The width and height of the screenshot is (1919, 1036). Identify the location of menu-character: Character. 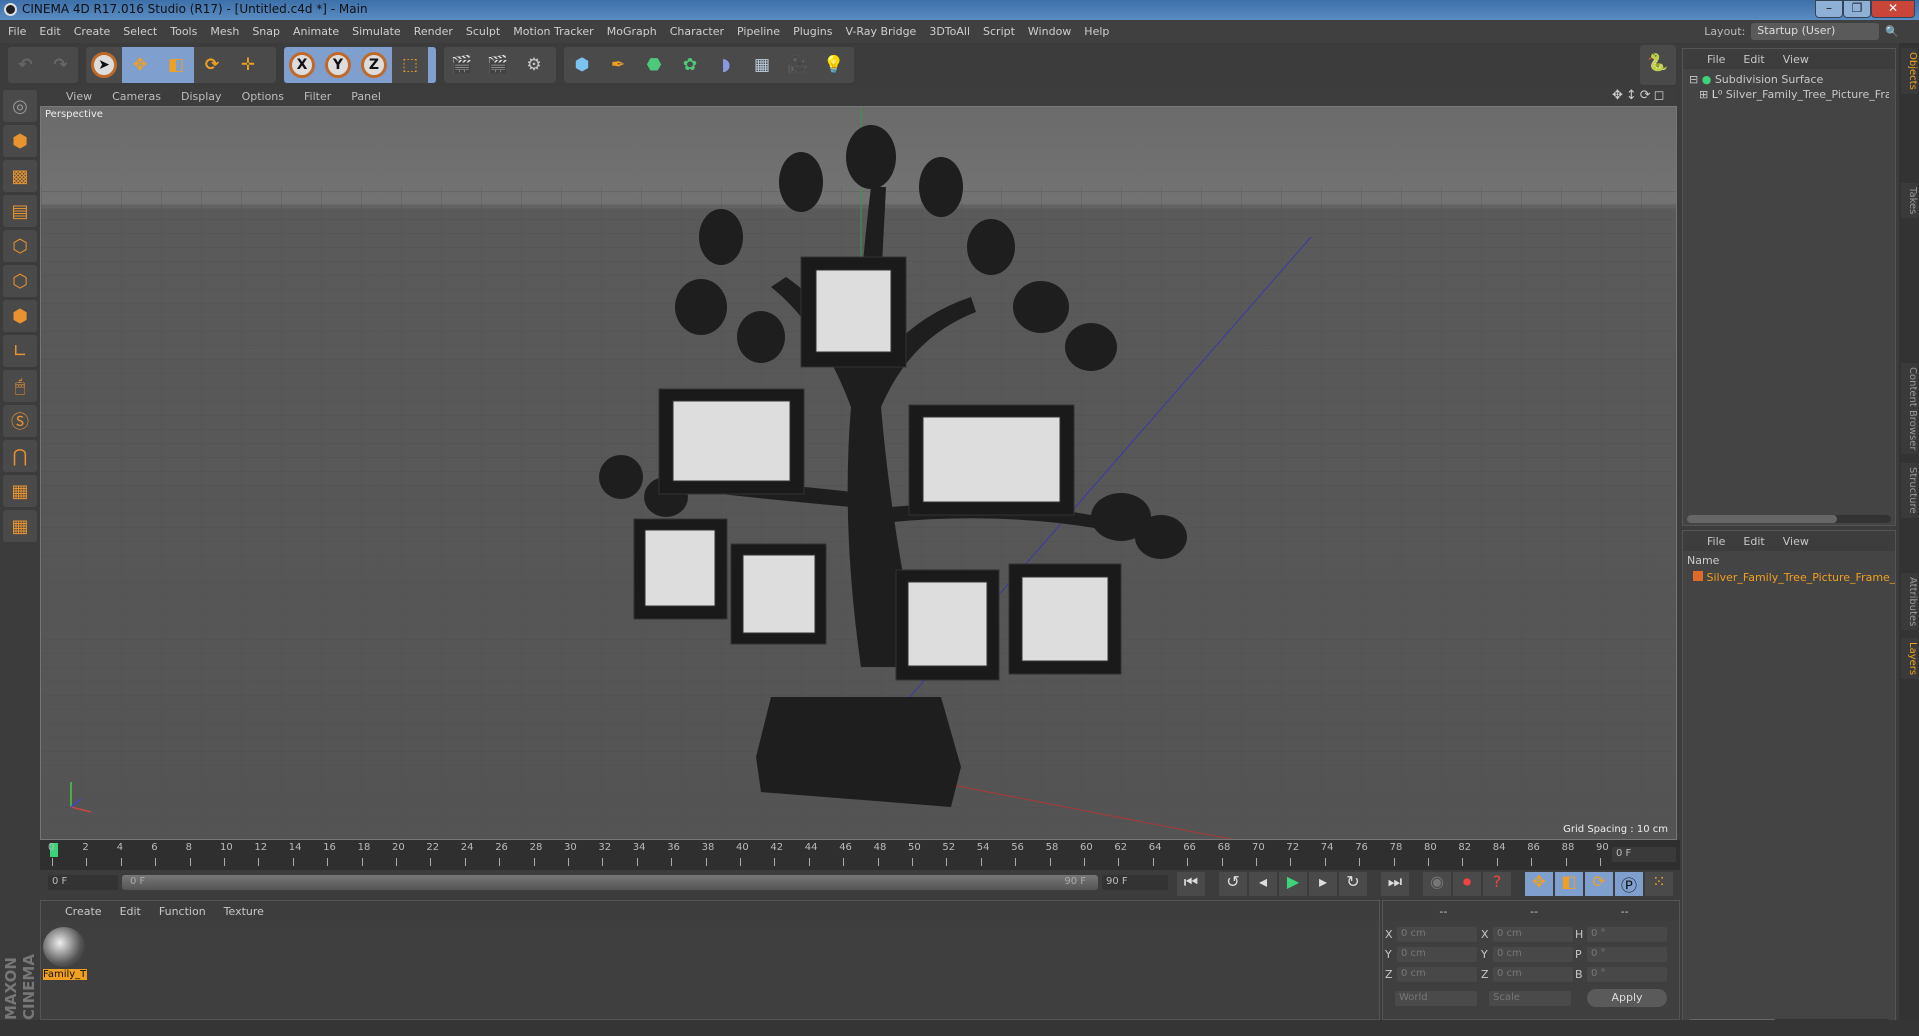
(697, 31).